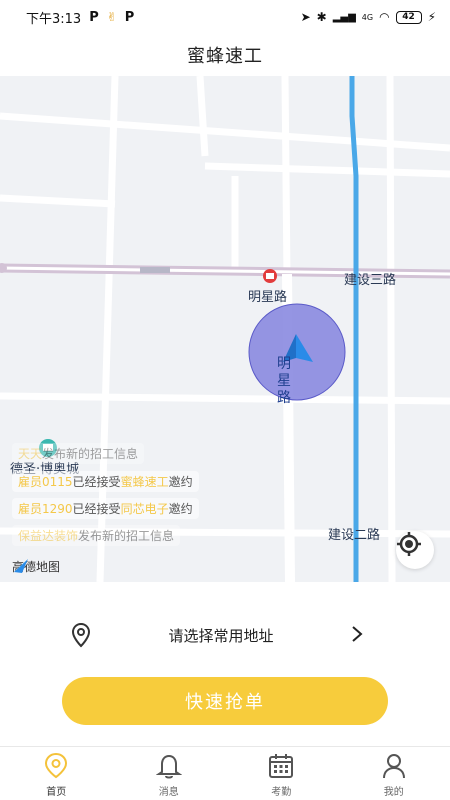 Image resolution: width=450 pixels, height=800 pixels. Describe the element at coordinates (56, 792) in the screenshot. I see `tab-label: 首页` at that location.